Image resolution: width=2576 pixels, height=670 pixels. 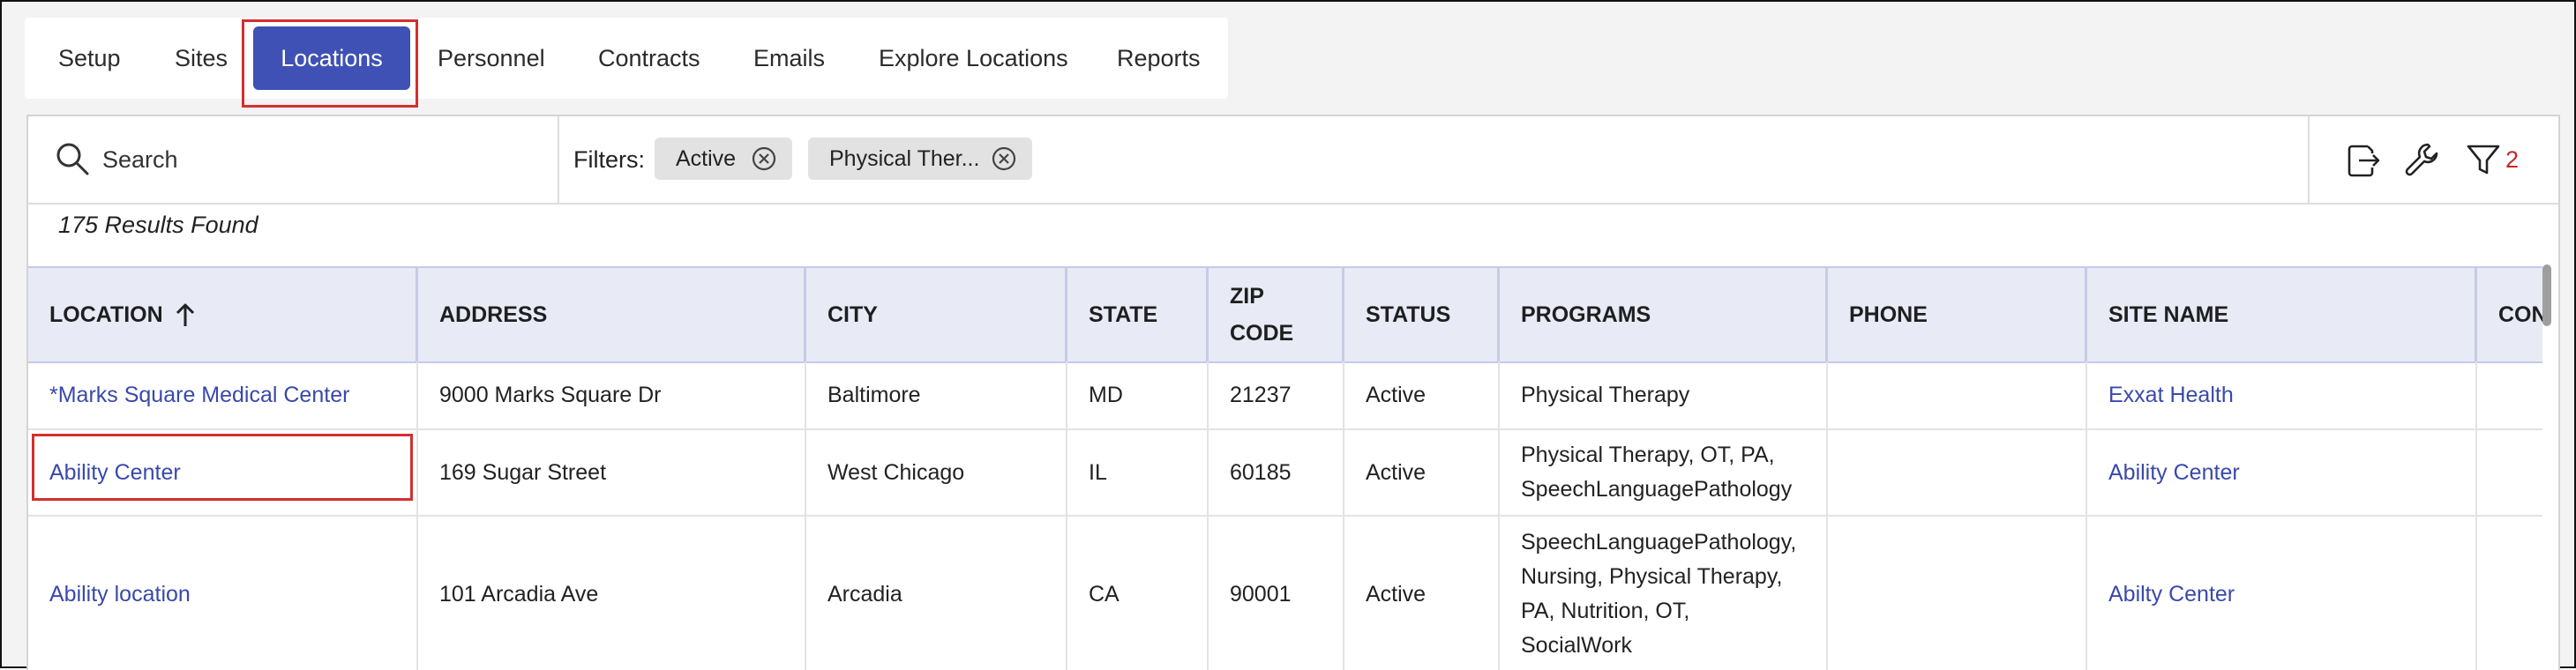 I want to click on city-cell: Arcadia, so click(x=936, y=593).